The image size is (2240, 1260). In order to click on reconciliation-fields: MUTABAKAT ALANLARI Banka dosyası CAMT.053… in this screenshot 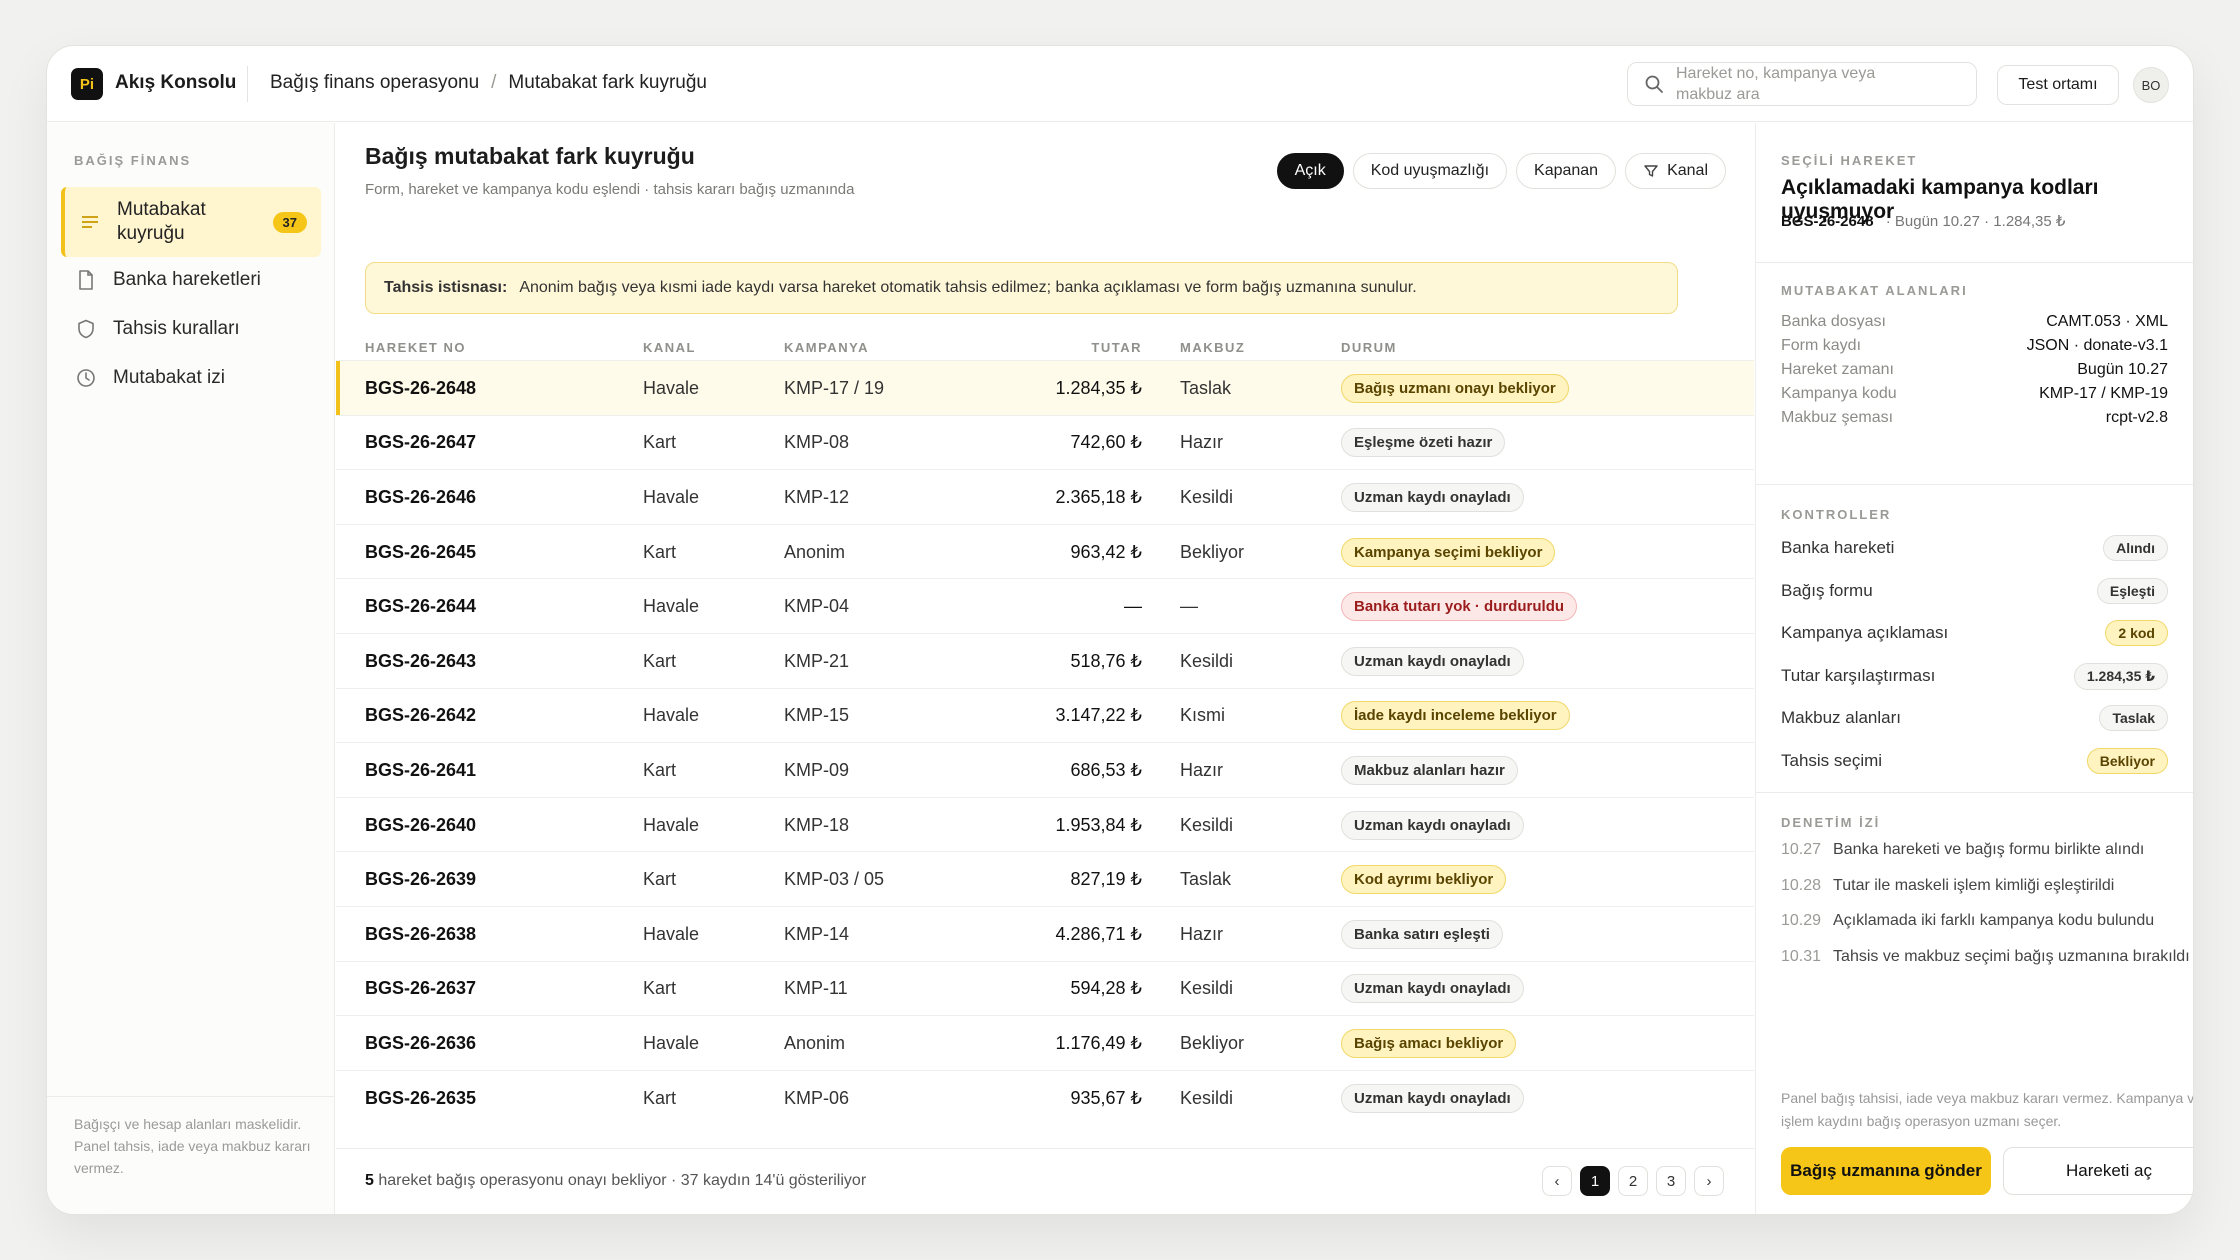, I will do `click(1974, 374)`.